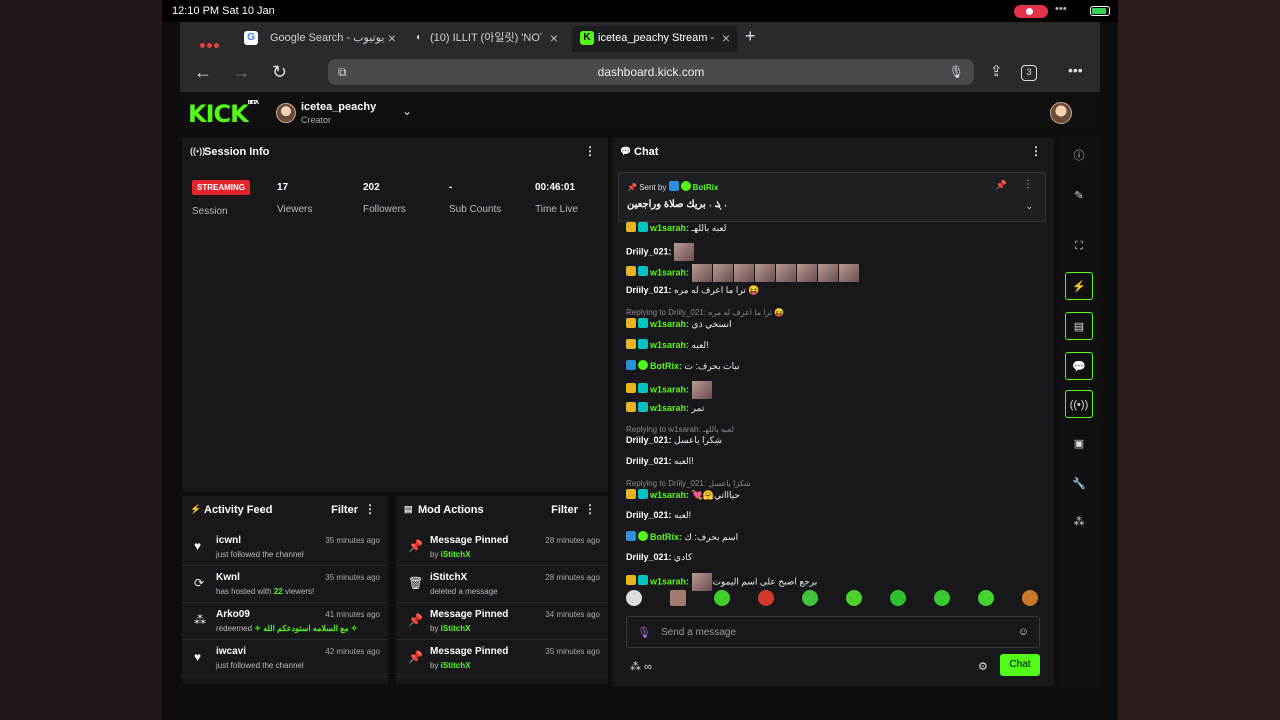 This screenshot has height=720, width=1280. I want to click on send-chat-button: Chat, so click(1020, 665).